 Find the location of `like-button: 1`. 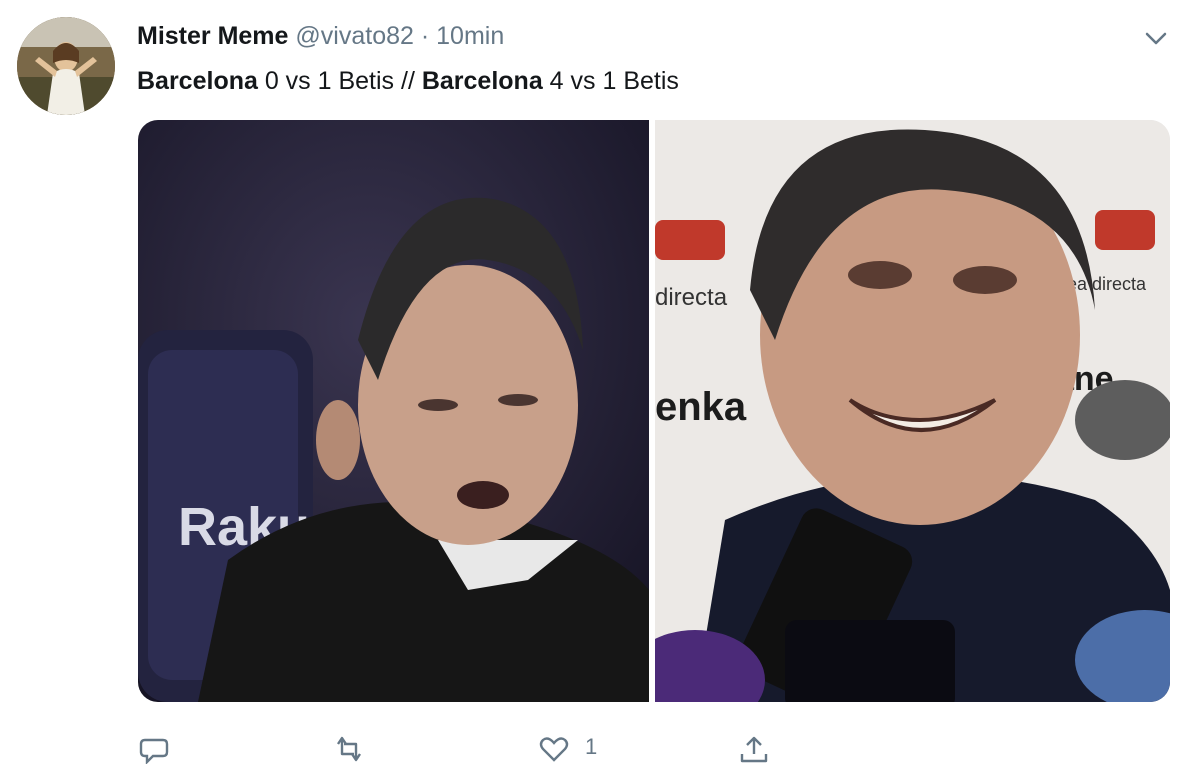

like-button: 1 is located at coordinates (567, 749).